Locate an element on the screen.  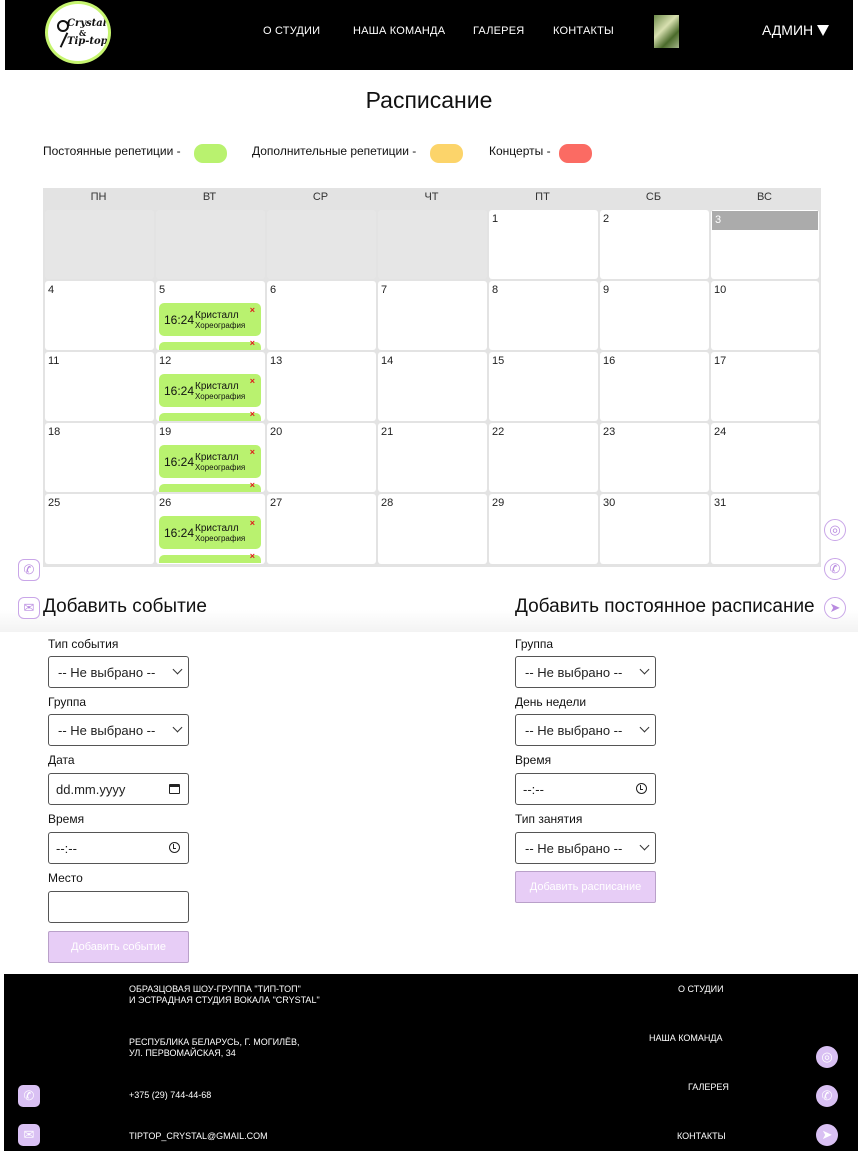
event-place-input is located at coordinates (118, 907).